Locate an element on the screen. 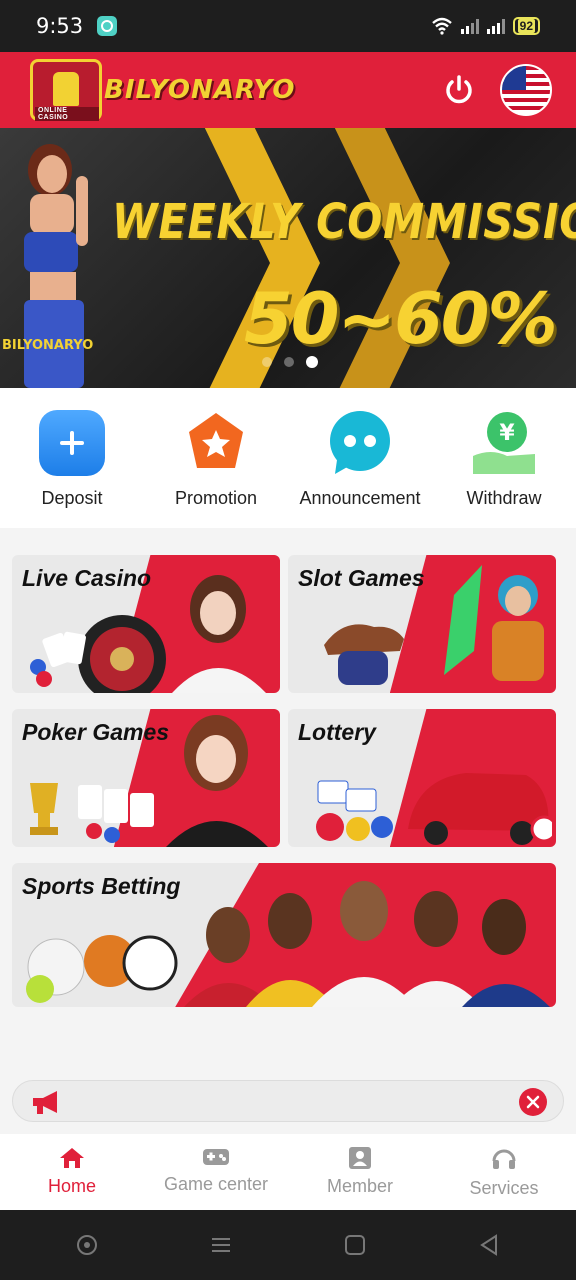  deposit-label: Deposit is located at coordinates (72, 498).